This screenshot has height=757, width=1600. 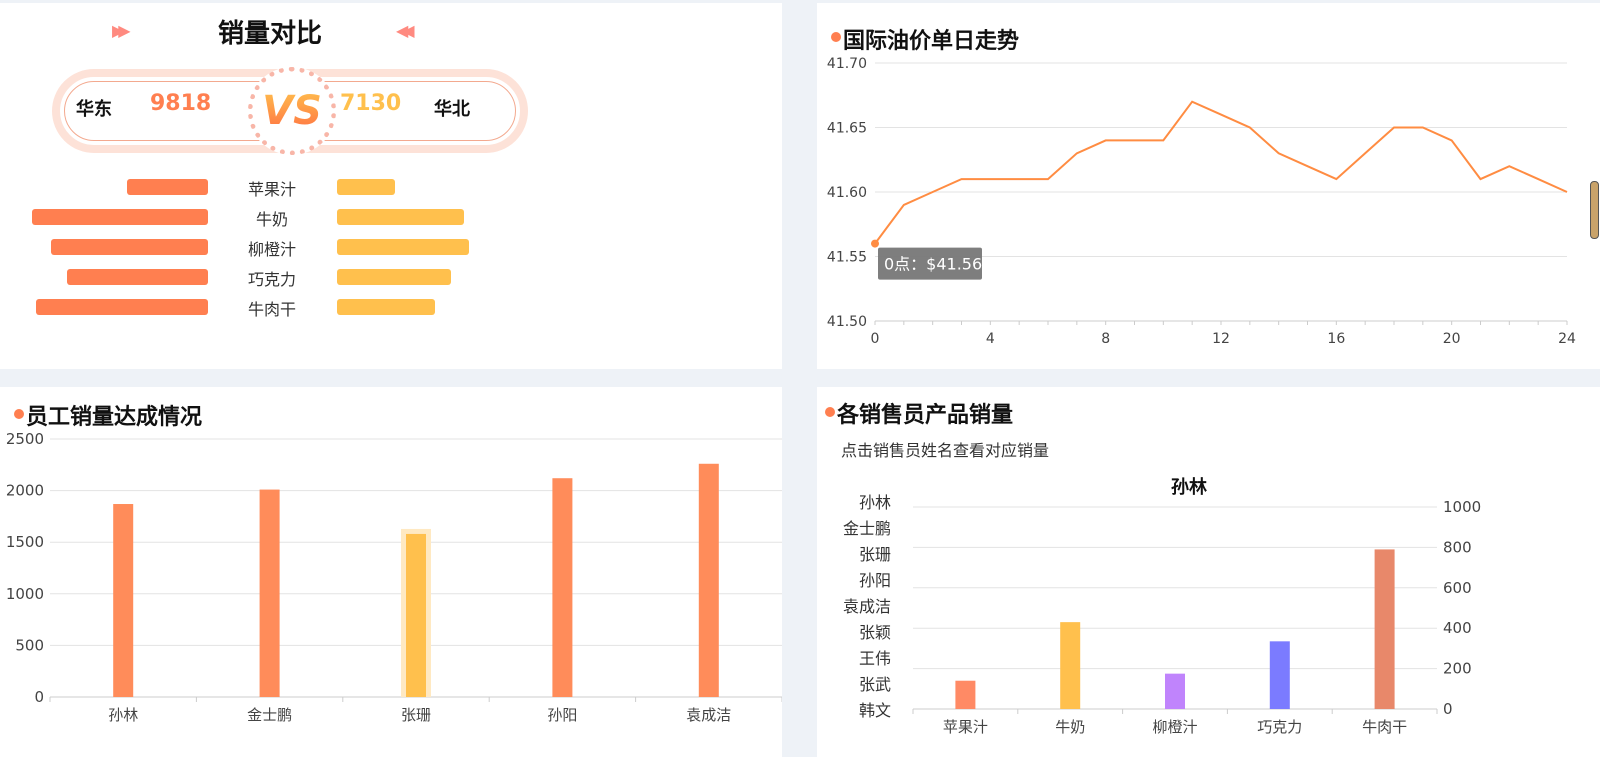 I want to click on y-tick-label: 800, so click(x=1457, y=547).